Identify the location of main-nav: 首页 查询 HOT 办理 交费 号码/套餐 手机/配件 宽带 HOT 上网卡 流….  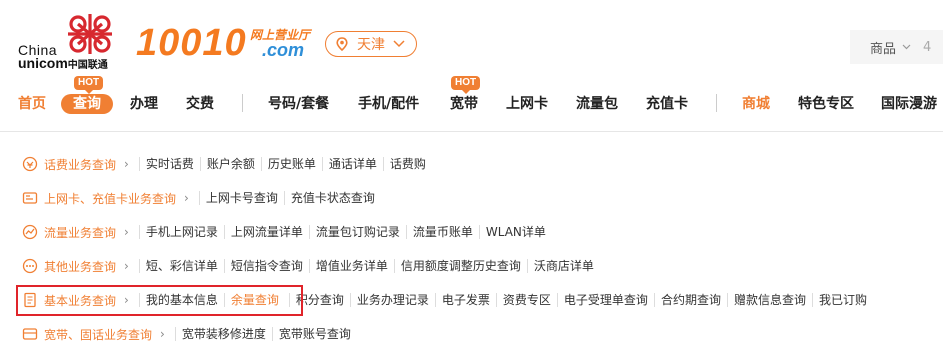
(471, 96).